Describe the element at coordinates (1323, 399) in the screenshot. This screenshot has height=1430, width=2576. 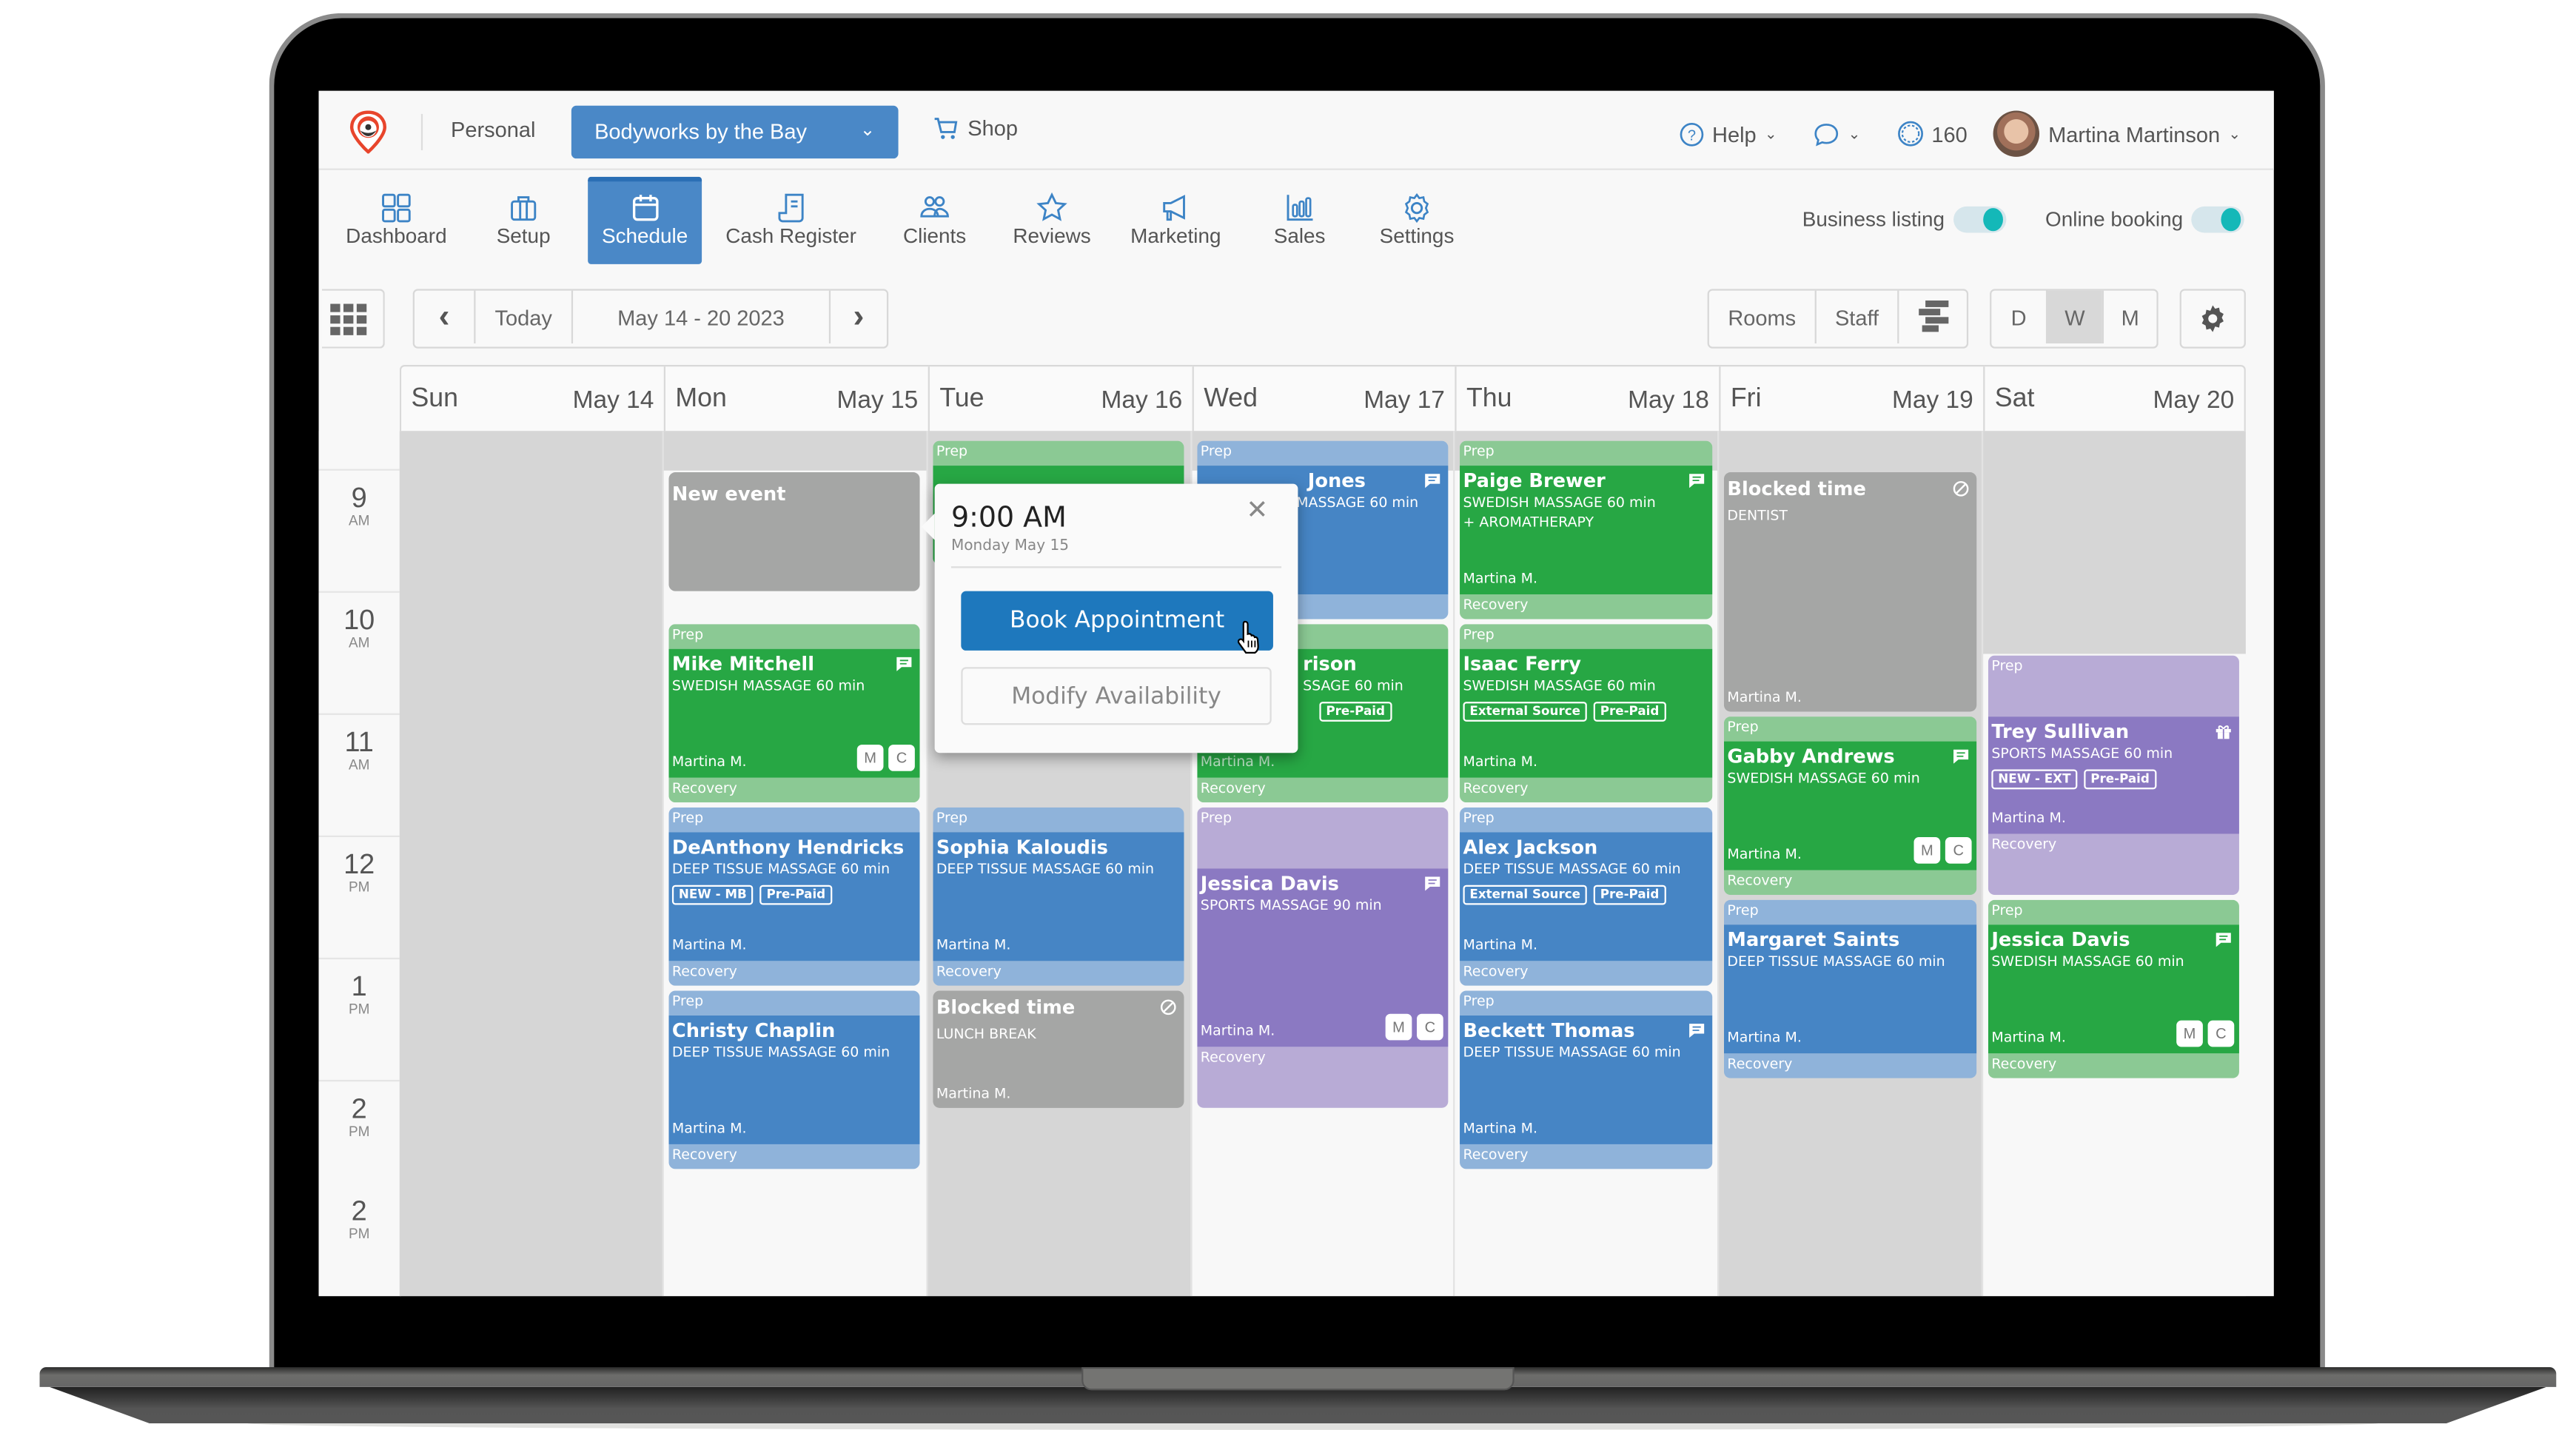
I see `day-header-wed: Wed May 17` at that location.